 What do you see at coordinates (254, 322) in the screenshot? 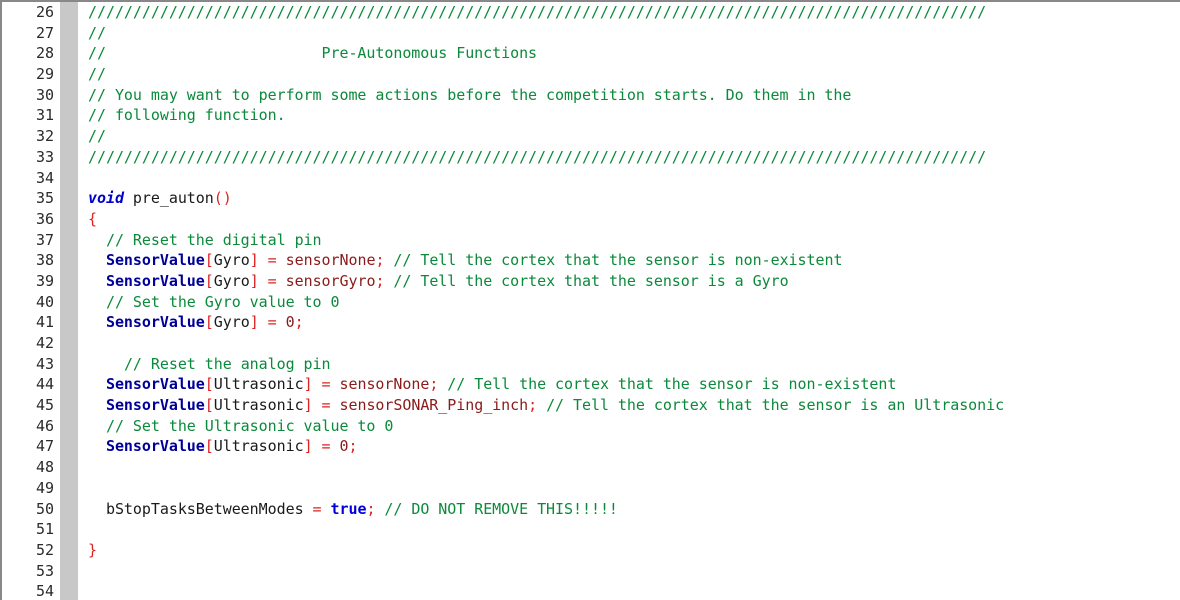
I see `punctuation-token: ]` at bounding box center [254, 322].